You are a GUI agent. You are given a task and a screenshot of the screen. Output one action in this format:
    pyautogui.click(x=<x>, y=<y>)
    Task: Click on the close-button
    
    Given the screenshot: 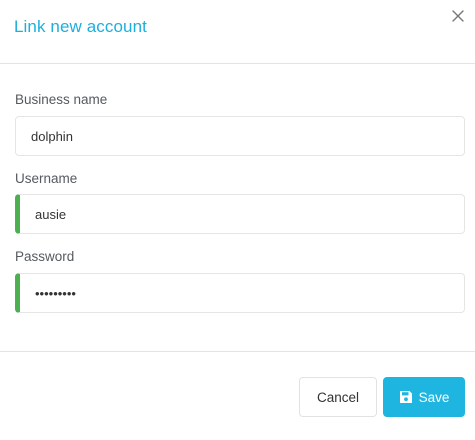 What is the action you would take?
    pyautogui.click(x=458, y=16)
    